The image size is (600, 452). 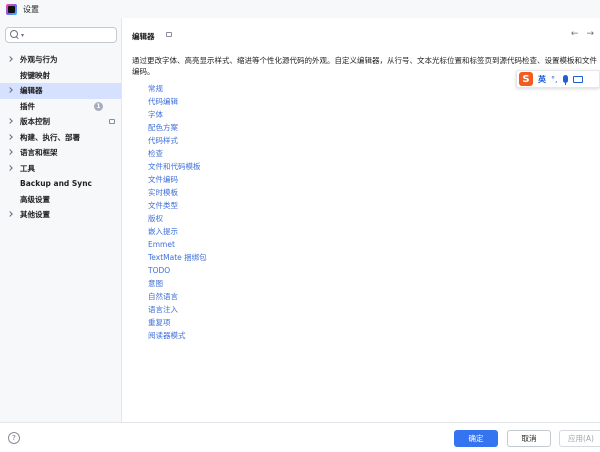 I want to click on ime-toolbar: S 英 °,, so click(x=558, y=79).